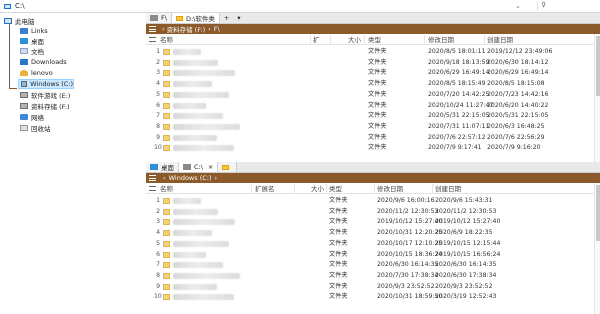 The width and height of the screenshot is (600, 314). Describe the element at coordinates (316, 40) in the screenshot. I see `column-extension: 扩` at that location.